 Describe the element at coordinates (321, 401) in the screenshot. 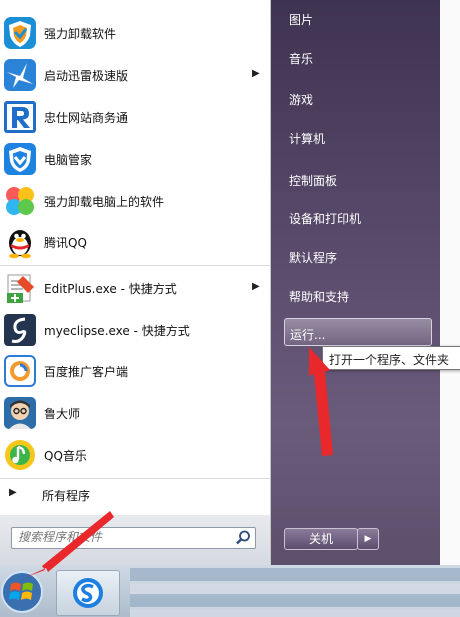

I see `red-arrow-to-run-icon` at that location.